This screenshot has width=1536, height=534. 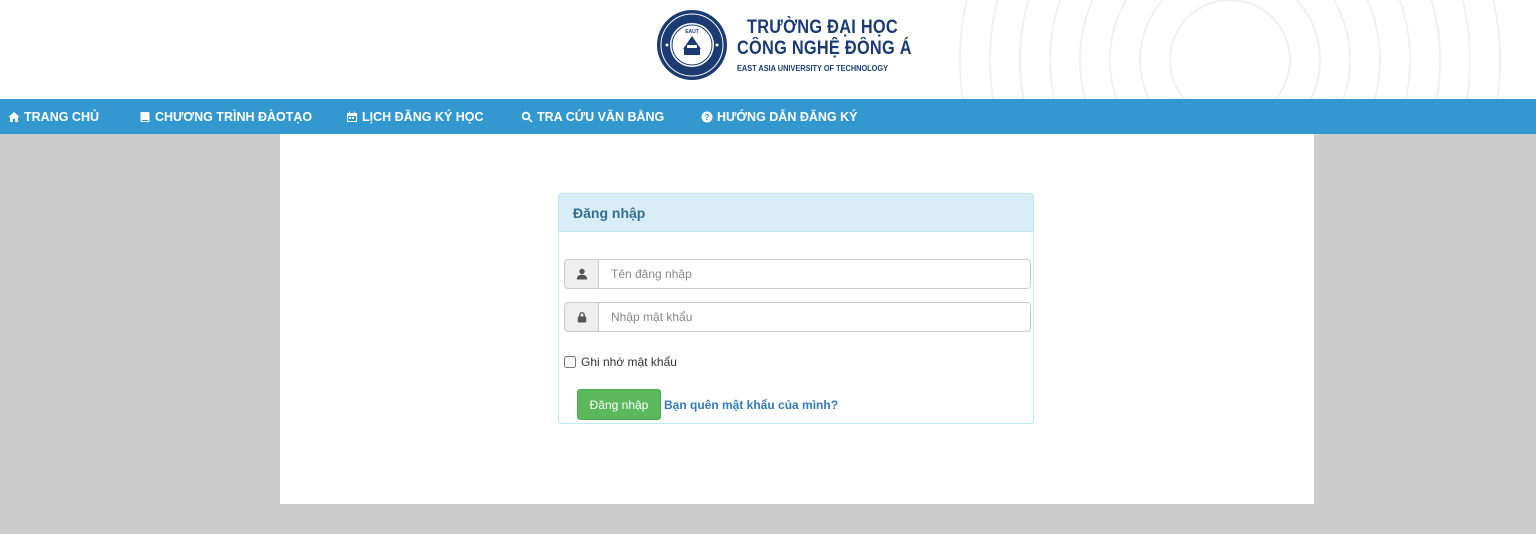 What do you see at coordinates (824, 48) in the screenshot?
I see `school-name-line2: CÔNG NGHỆ ĐÔNG Á` at bounding box center [824, 48].